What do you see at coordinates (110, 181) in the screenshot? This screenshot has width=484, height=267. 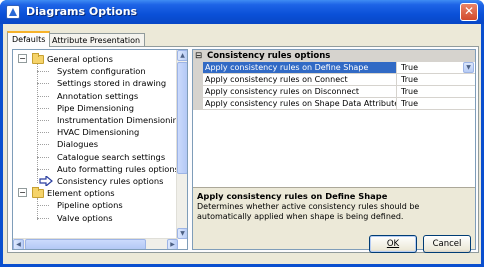 I see `tree-item: Consistency rules options` at bounding box center [110, 181].